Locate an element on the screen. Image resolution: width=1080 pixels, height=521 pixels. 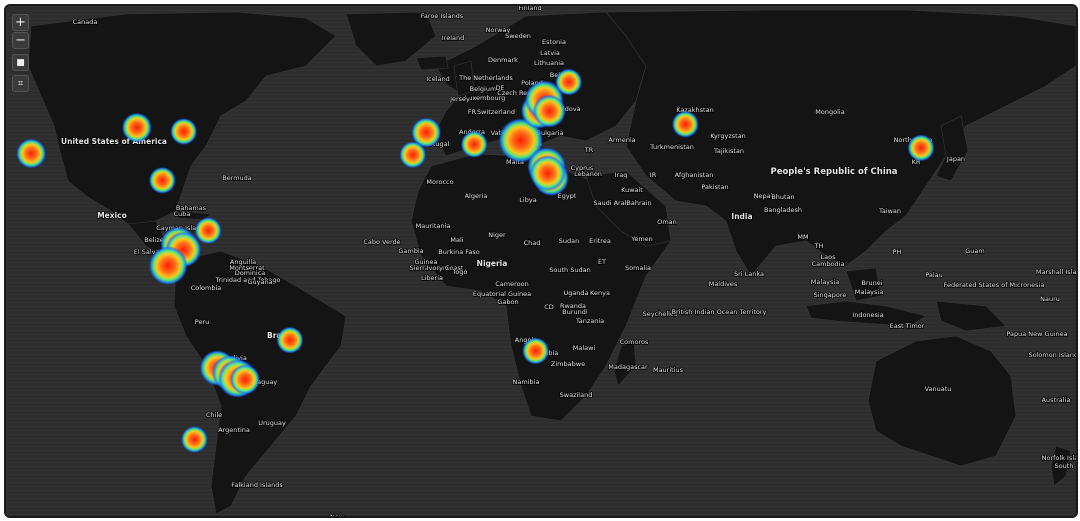
map-label: Sweden is located at coordinates (518, 36).